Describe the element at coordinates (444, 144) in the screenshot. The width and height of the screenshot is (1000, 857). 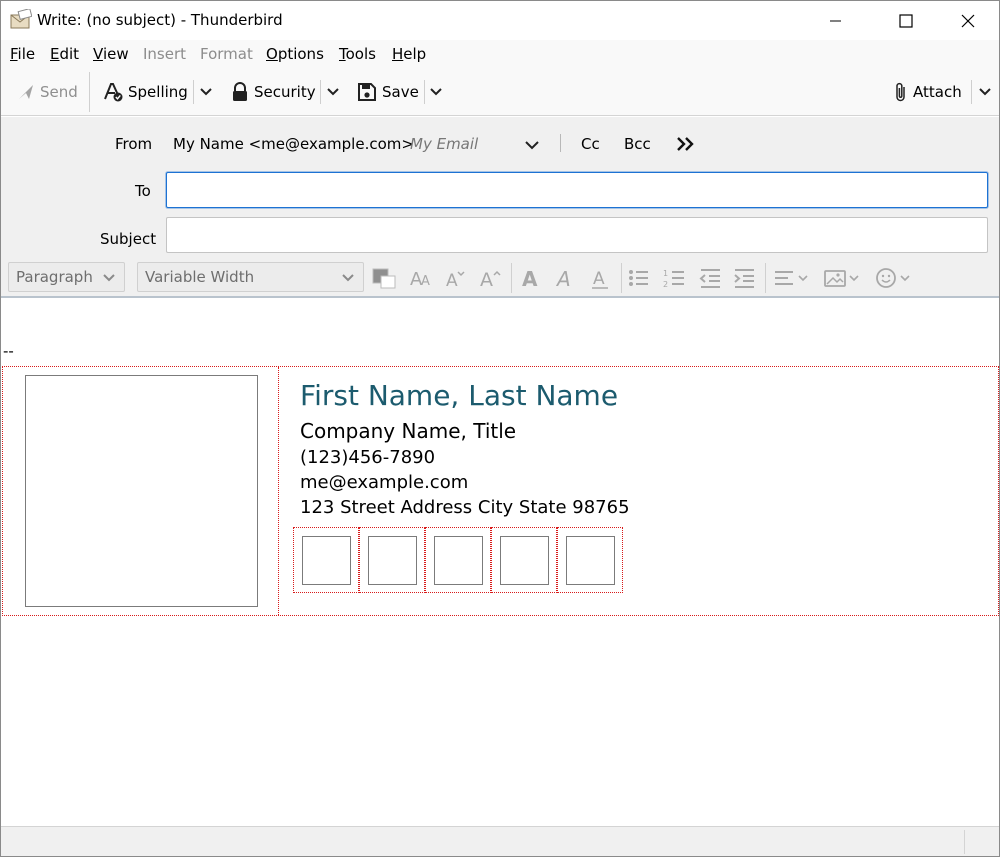
I see `from-identity-hint: My Email` at that location.